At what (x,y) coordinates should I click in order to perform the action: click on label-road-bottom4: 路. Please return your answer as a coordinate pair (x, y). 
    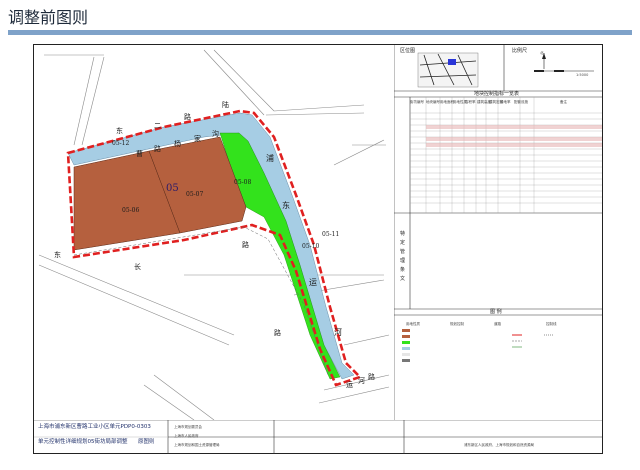
    Looking at the image, I should click on (371, 376).